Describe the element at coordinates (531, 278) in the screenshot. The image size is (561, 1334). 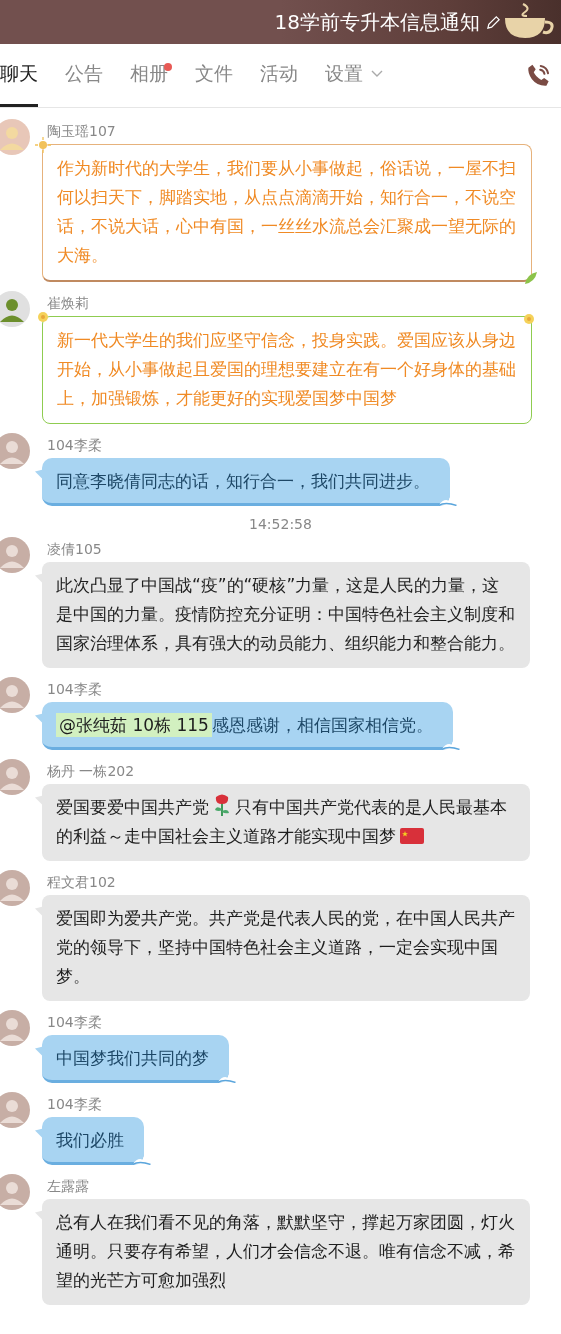
I see `leaf-icon` at that location.